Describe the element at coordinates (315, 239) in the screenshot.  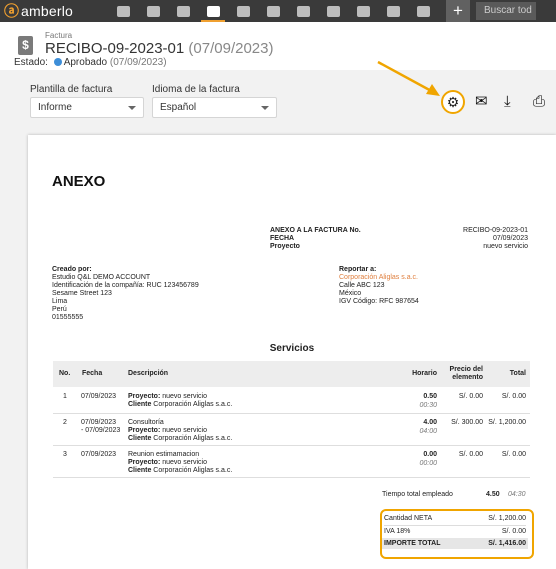
I see `meta-labels: ANEXO A LA FACTURA No. FECHA Proyecto` at that location.